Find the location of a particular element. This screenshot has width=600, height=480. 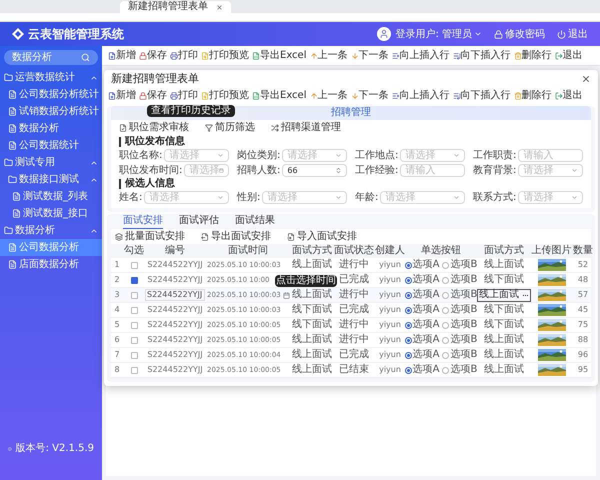

sidebar-item: 店面数据分析 is located at coordinates (51, 264).